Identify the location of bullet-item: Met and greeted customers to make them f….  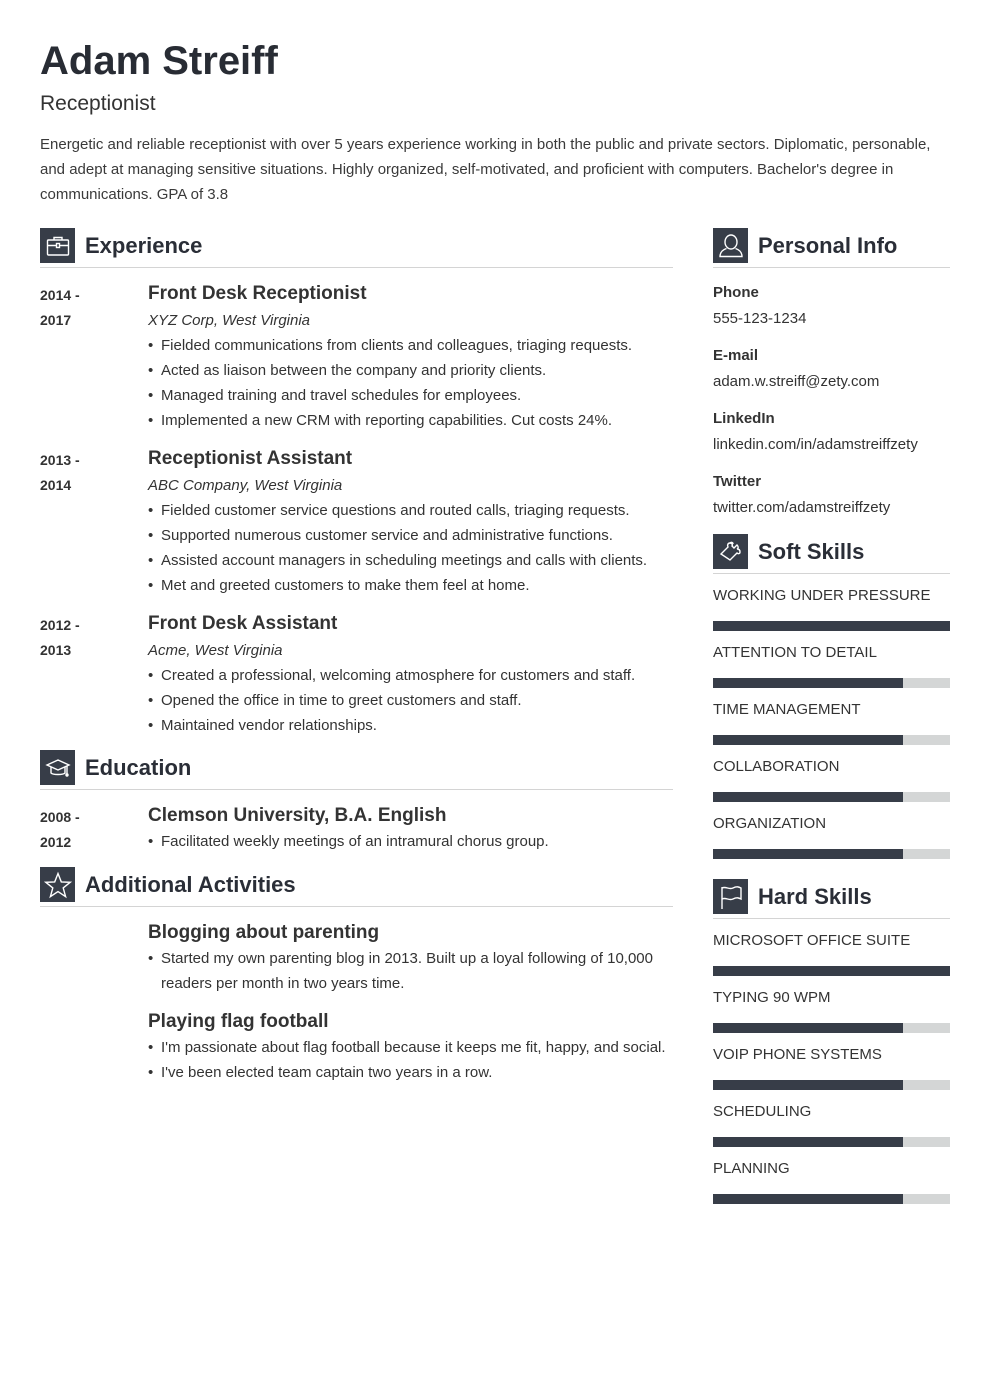
(410, 585).